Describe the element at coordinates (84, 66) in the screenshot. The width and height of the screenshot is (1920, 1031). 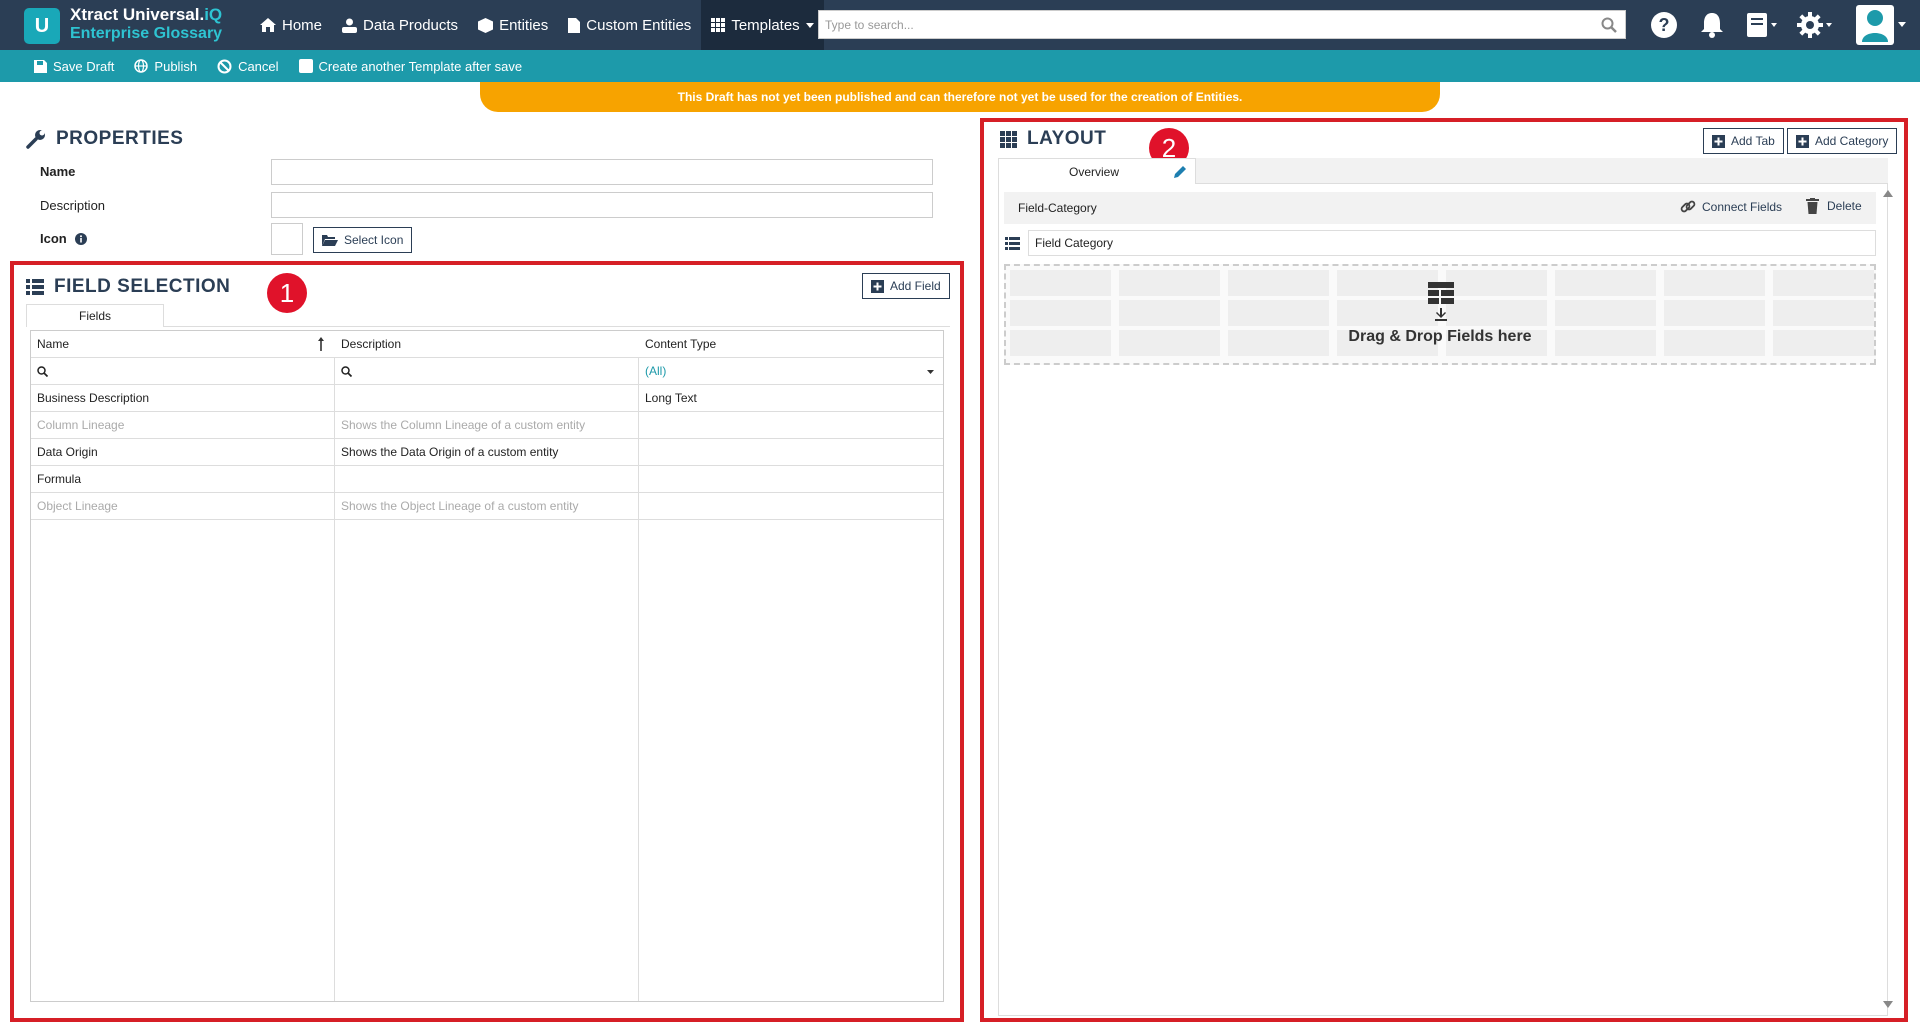
I see `save-draft-label: Save Draft` at that location.